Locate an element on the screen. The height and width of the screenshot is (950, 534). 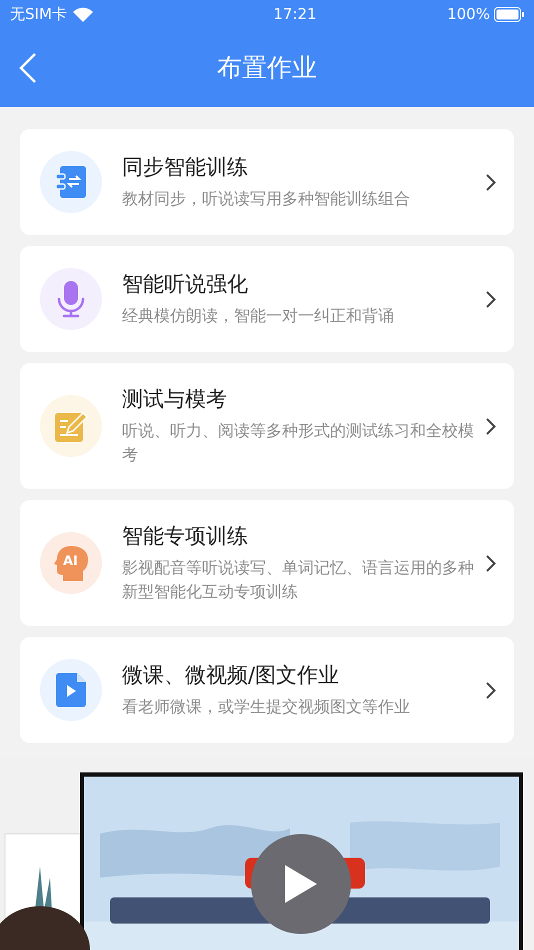
card-subtitle: 教材同步，听说读写用多种智能训练组合 is located at coordinates (266, 199).